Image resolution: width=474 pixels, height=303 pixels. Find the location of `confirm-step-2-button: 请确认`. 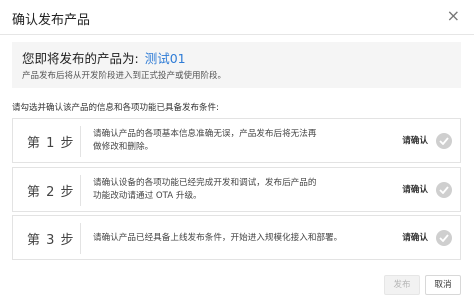

confirm-step-2-button: 请确认 is located at coordinates (415, 189).